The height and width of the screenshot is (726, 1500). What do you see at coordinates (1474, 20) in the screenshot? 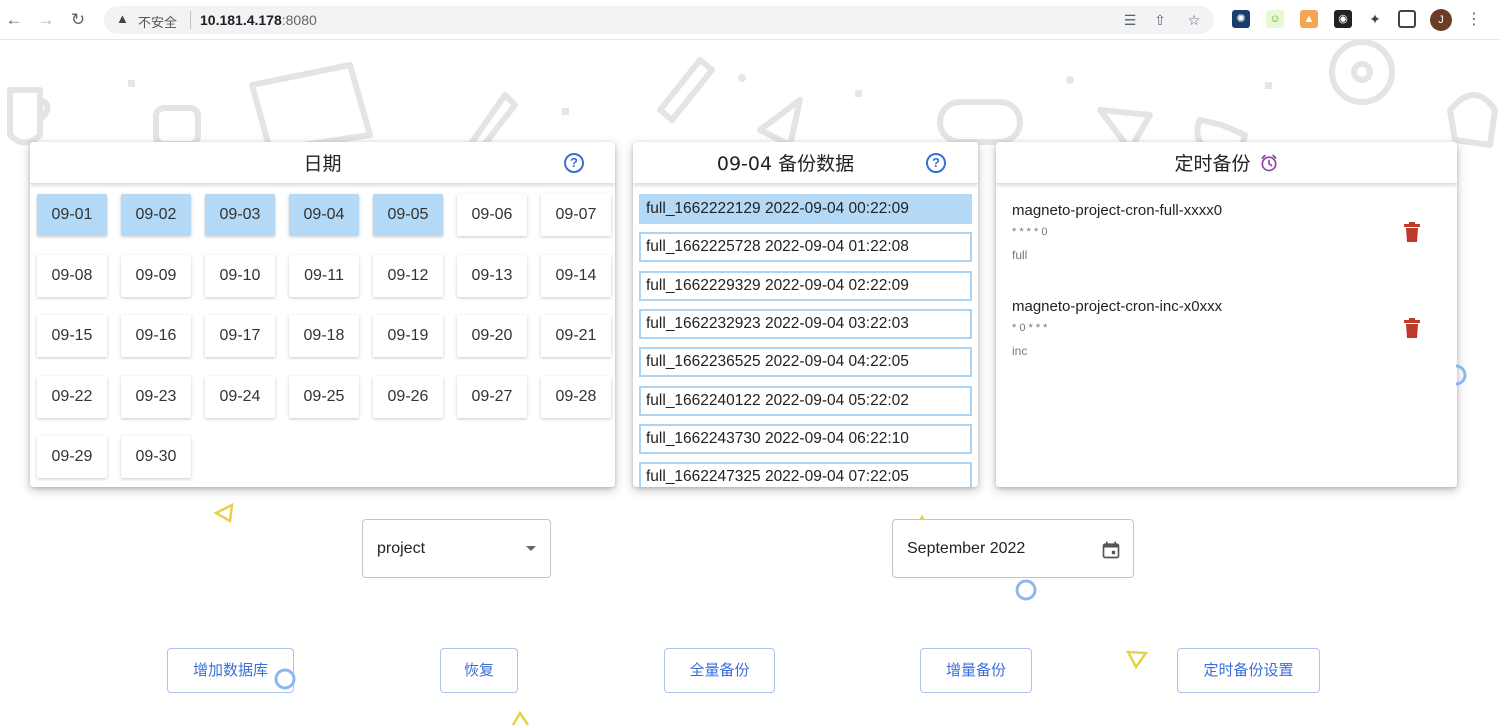
I see `more-vertical-icon: ⋮` at bounding box center [1474, 20].